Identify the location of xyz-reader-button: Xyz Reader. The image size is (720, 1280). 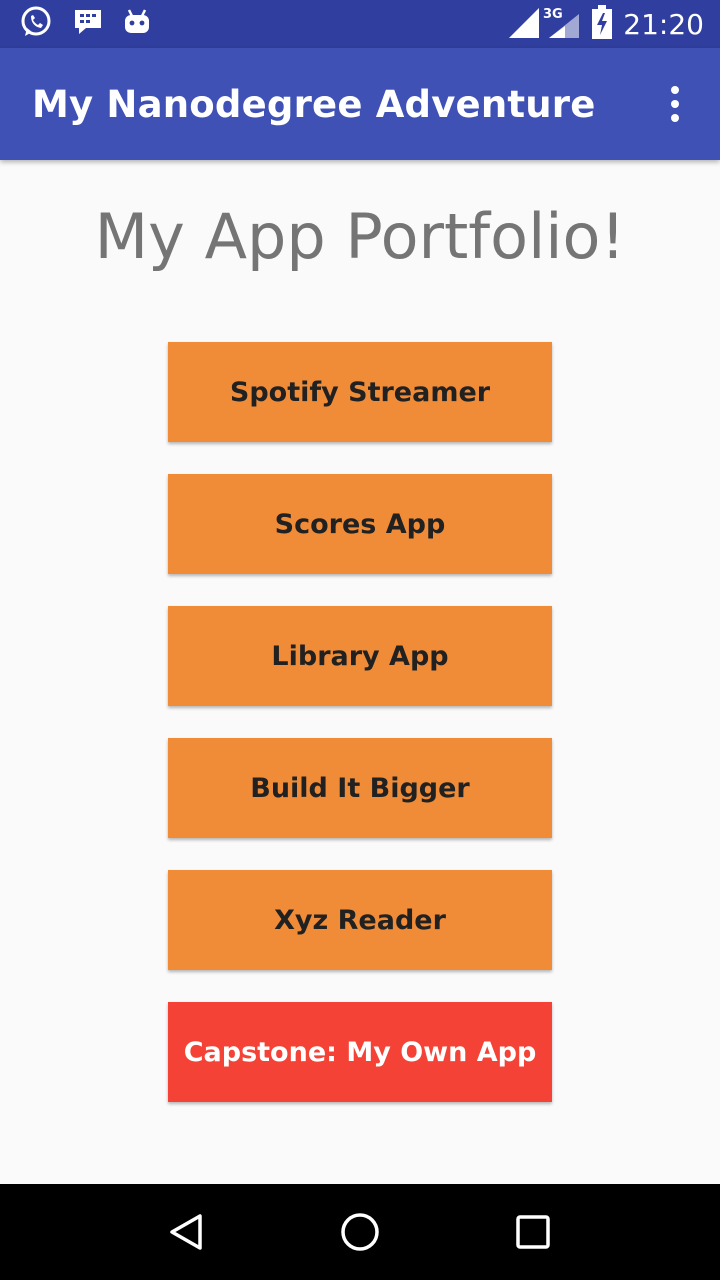
(360, 920).